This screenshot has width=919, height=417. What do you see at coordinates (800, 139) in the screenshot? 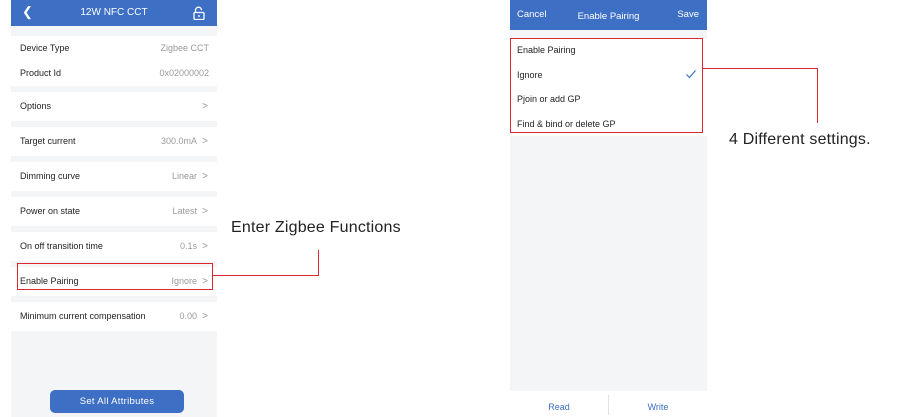
I see `annotation-four-different-settings: 4 Different settings.` at bounding box center [800, 139].